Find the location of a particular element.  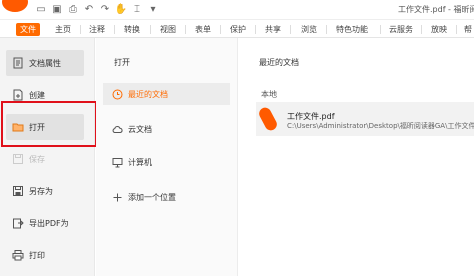

tab-browse: 浏览 is located at coordinates (309, 29).